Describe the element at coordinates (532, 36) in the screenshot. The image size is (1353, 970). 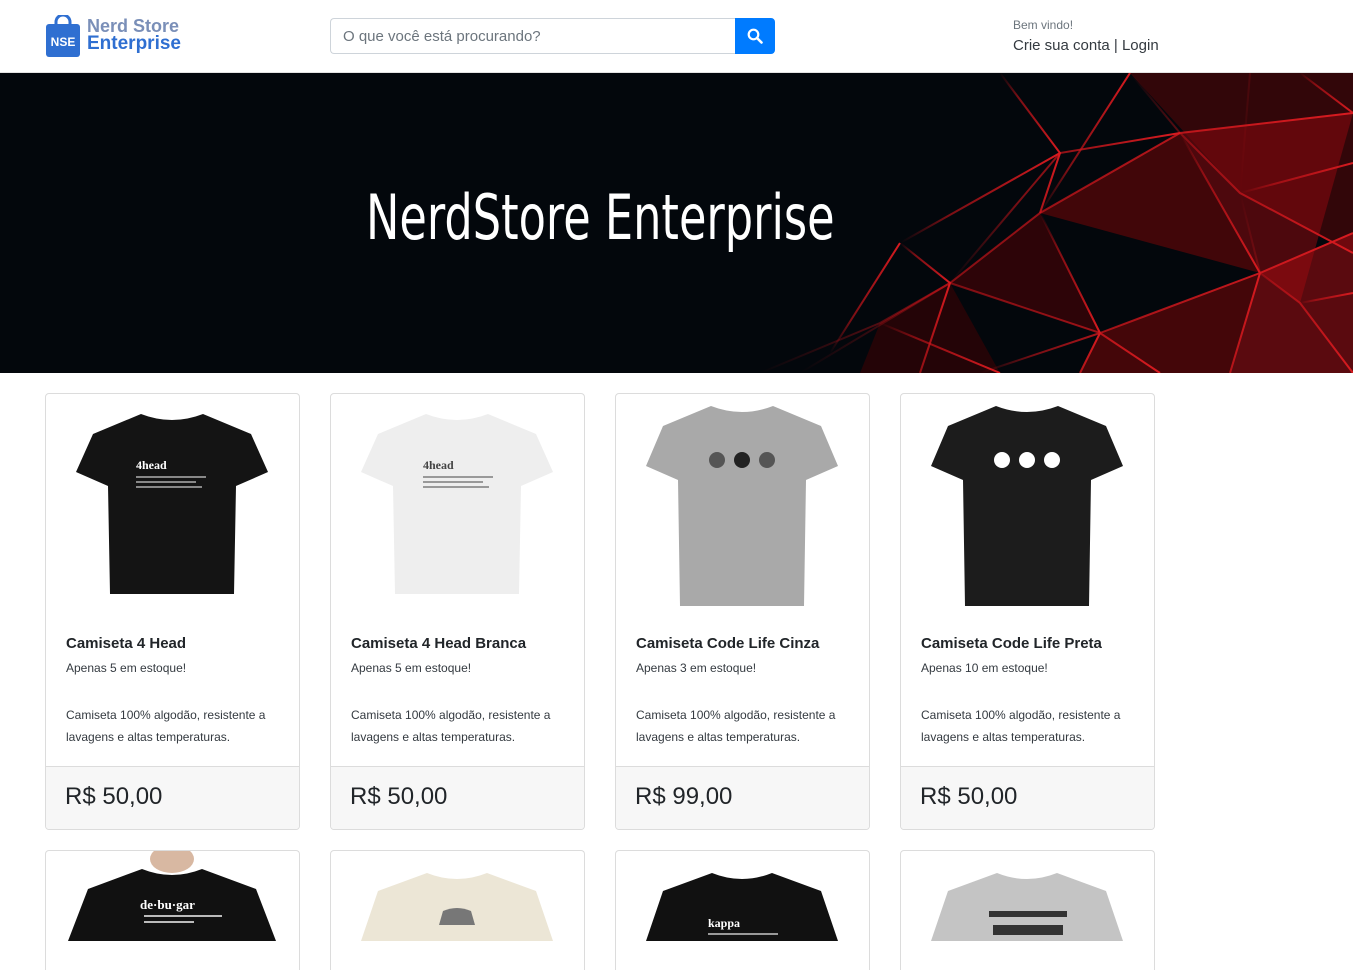
I see `search-input` at that location.